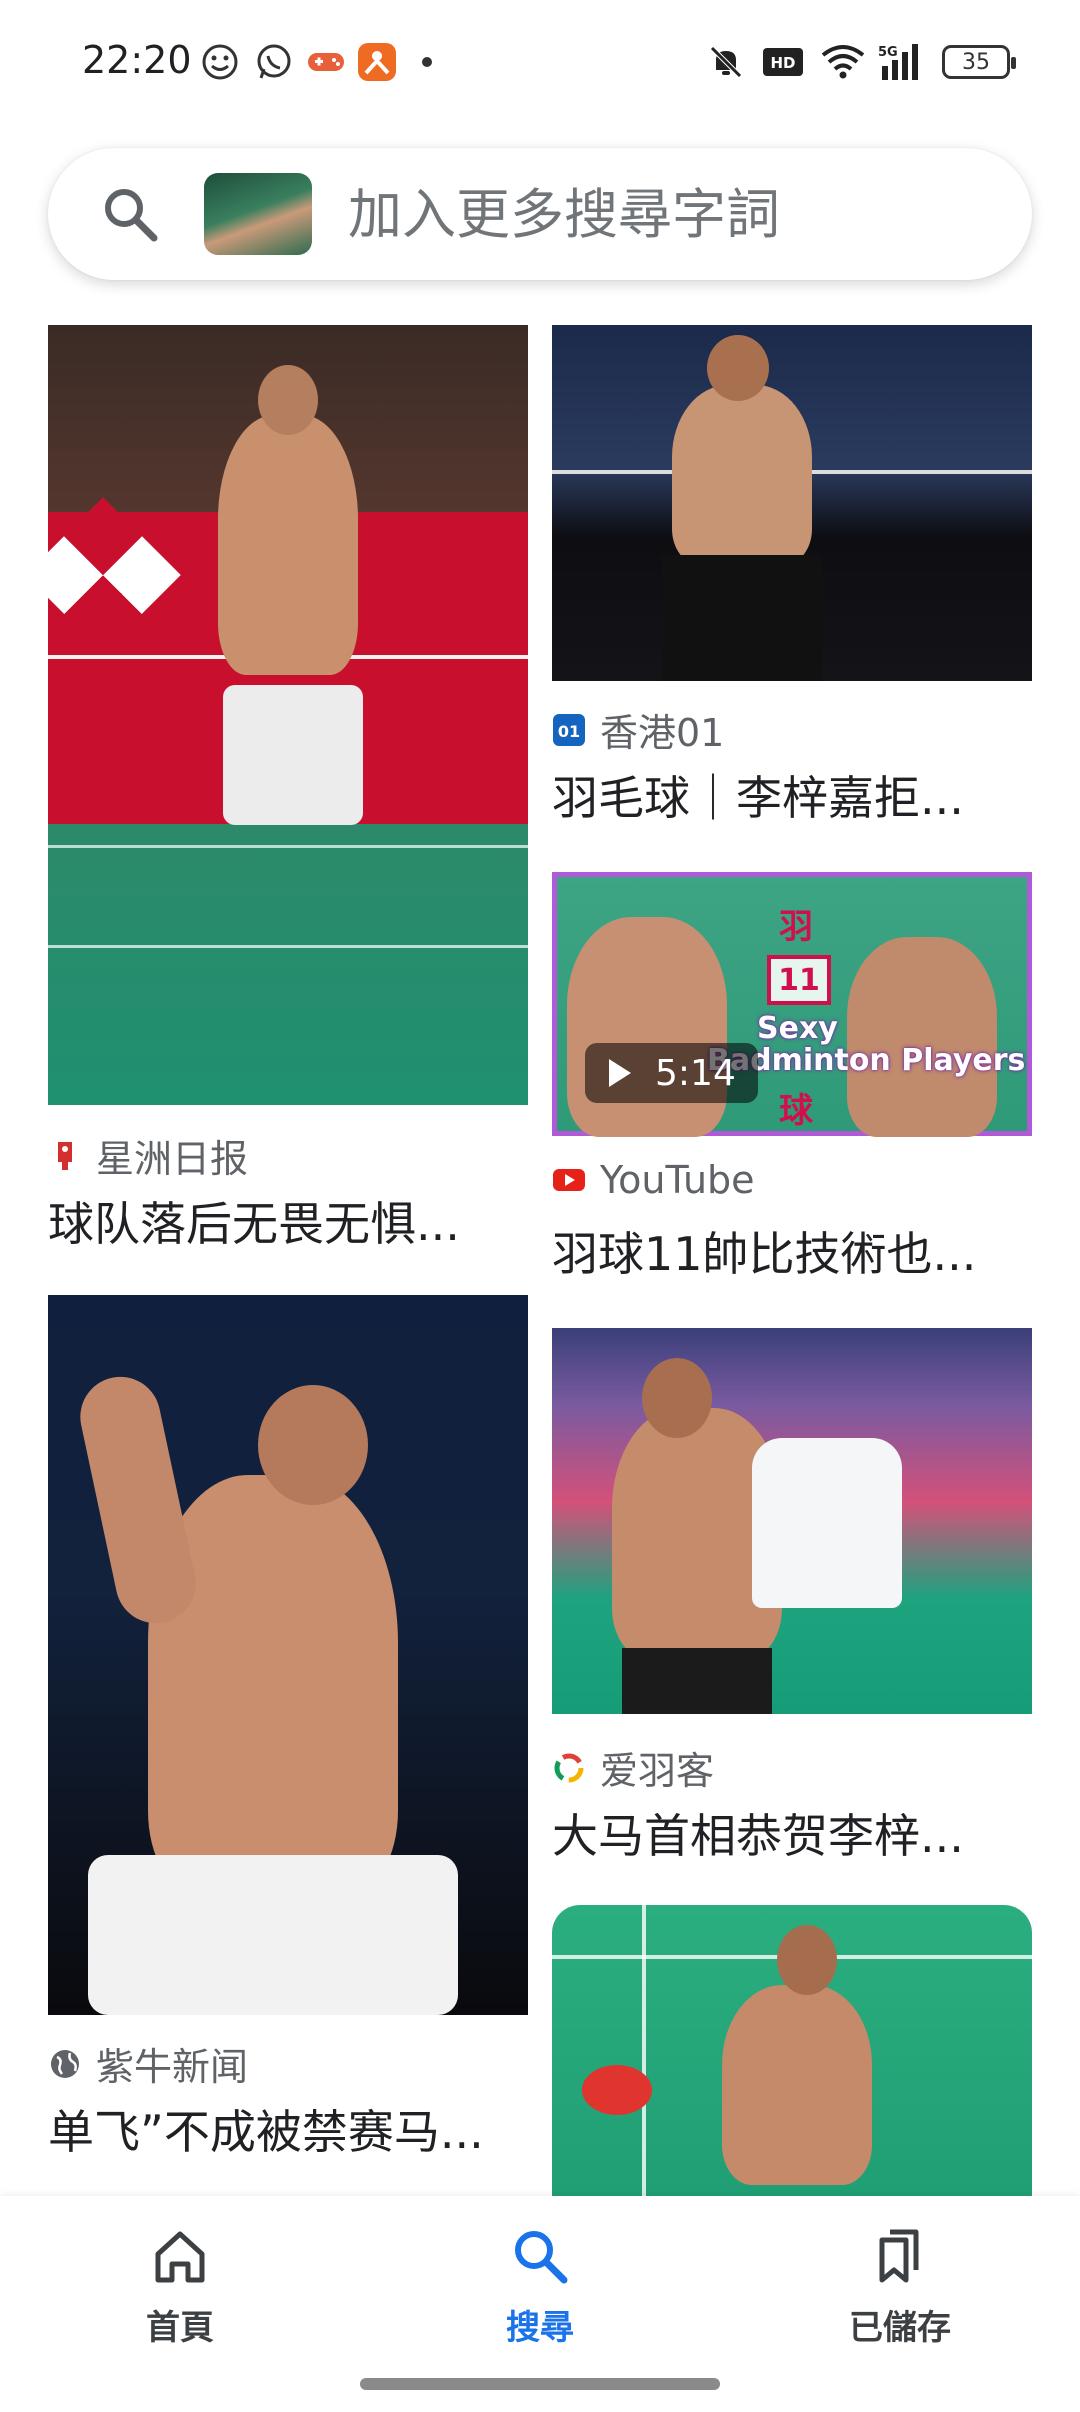  Describe the element at coordinates (900, 2328) in the screenshot. I see `nav-saved-label: 已儲存` at that location.